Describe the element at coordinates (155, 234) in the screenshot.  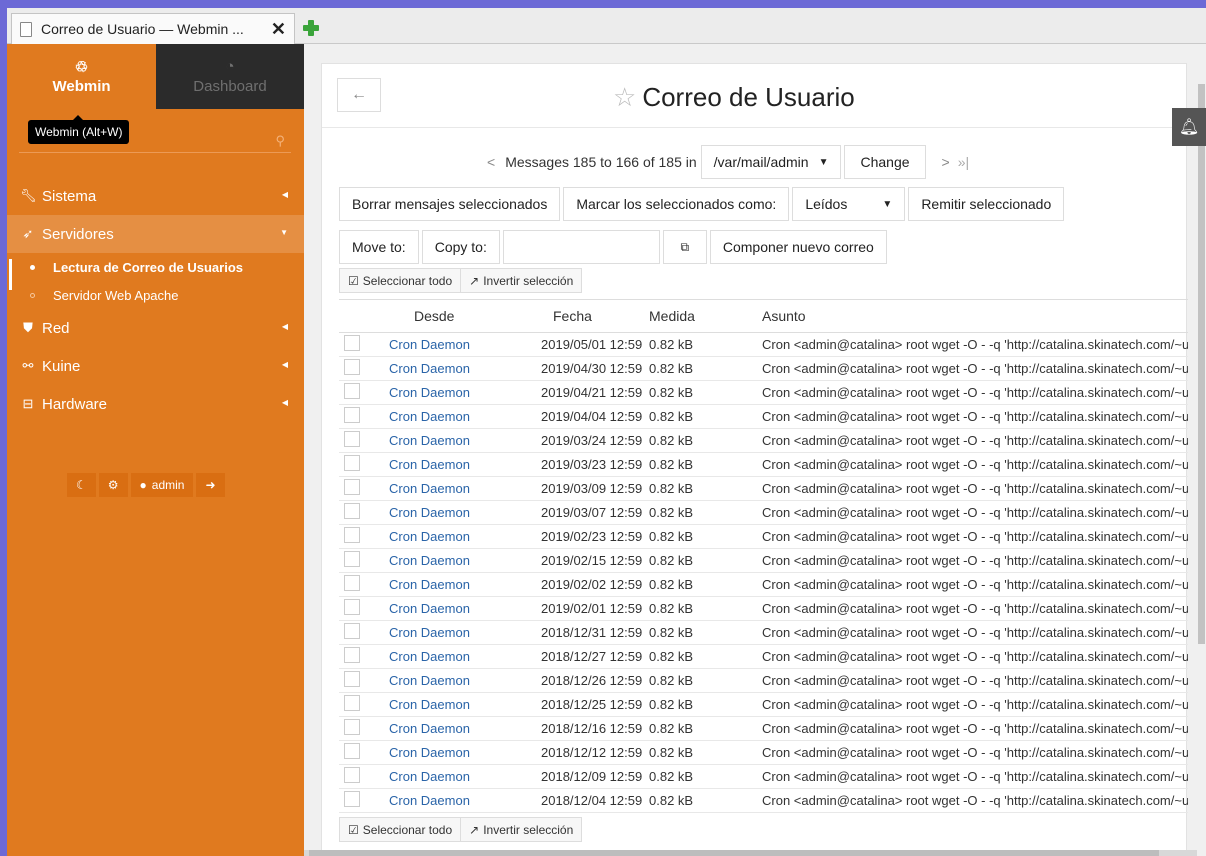
I see `sidebar-item-servidores: ➶ Servidores ▼` at that location.